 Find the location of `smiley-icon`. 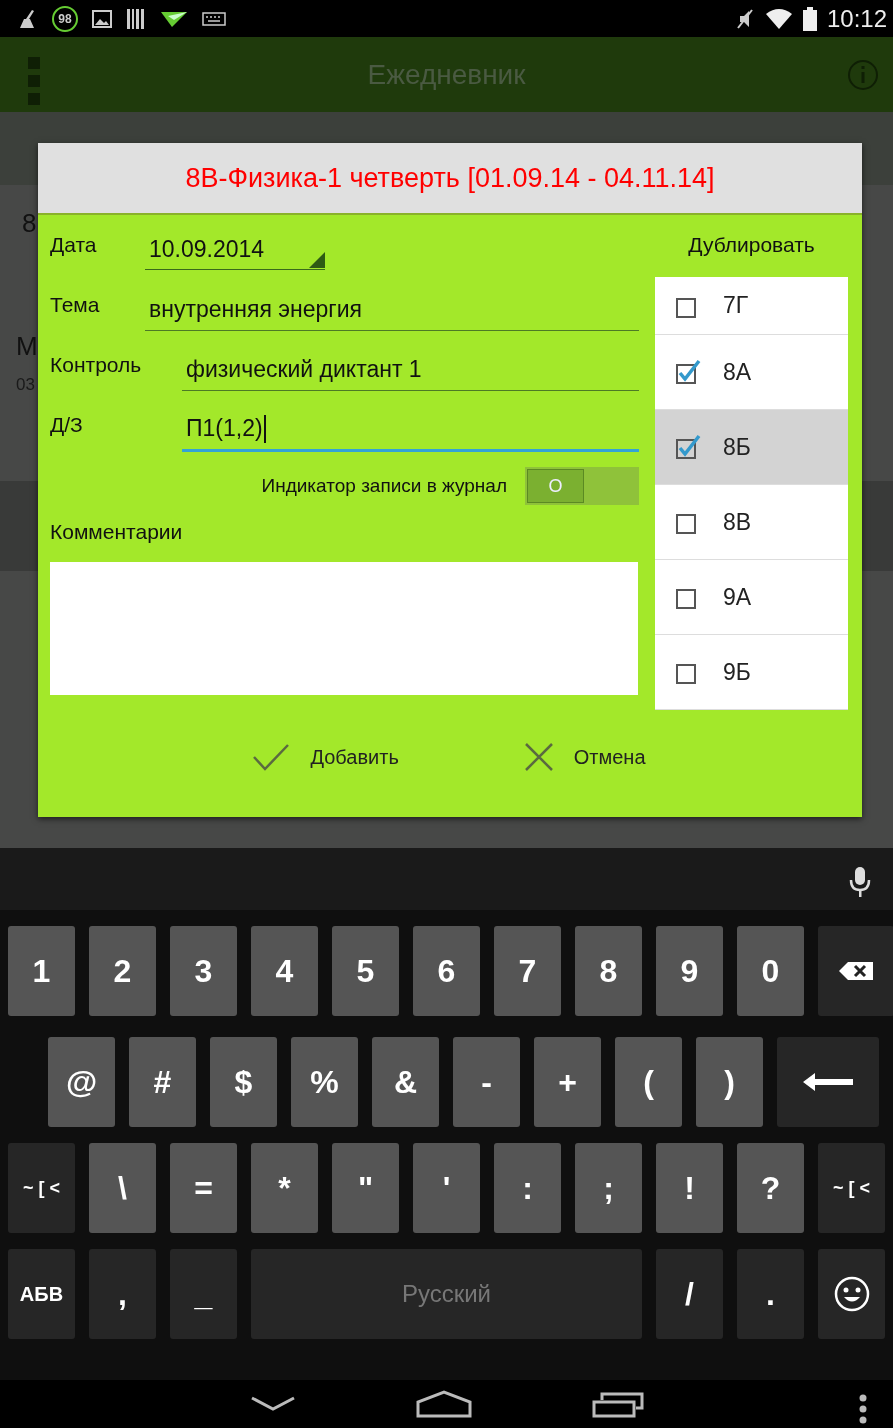

smiley-icon is located at coordinates (851, 1294).